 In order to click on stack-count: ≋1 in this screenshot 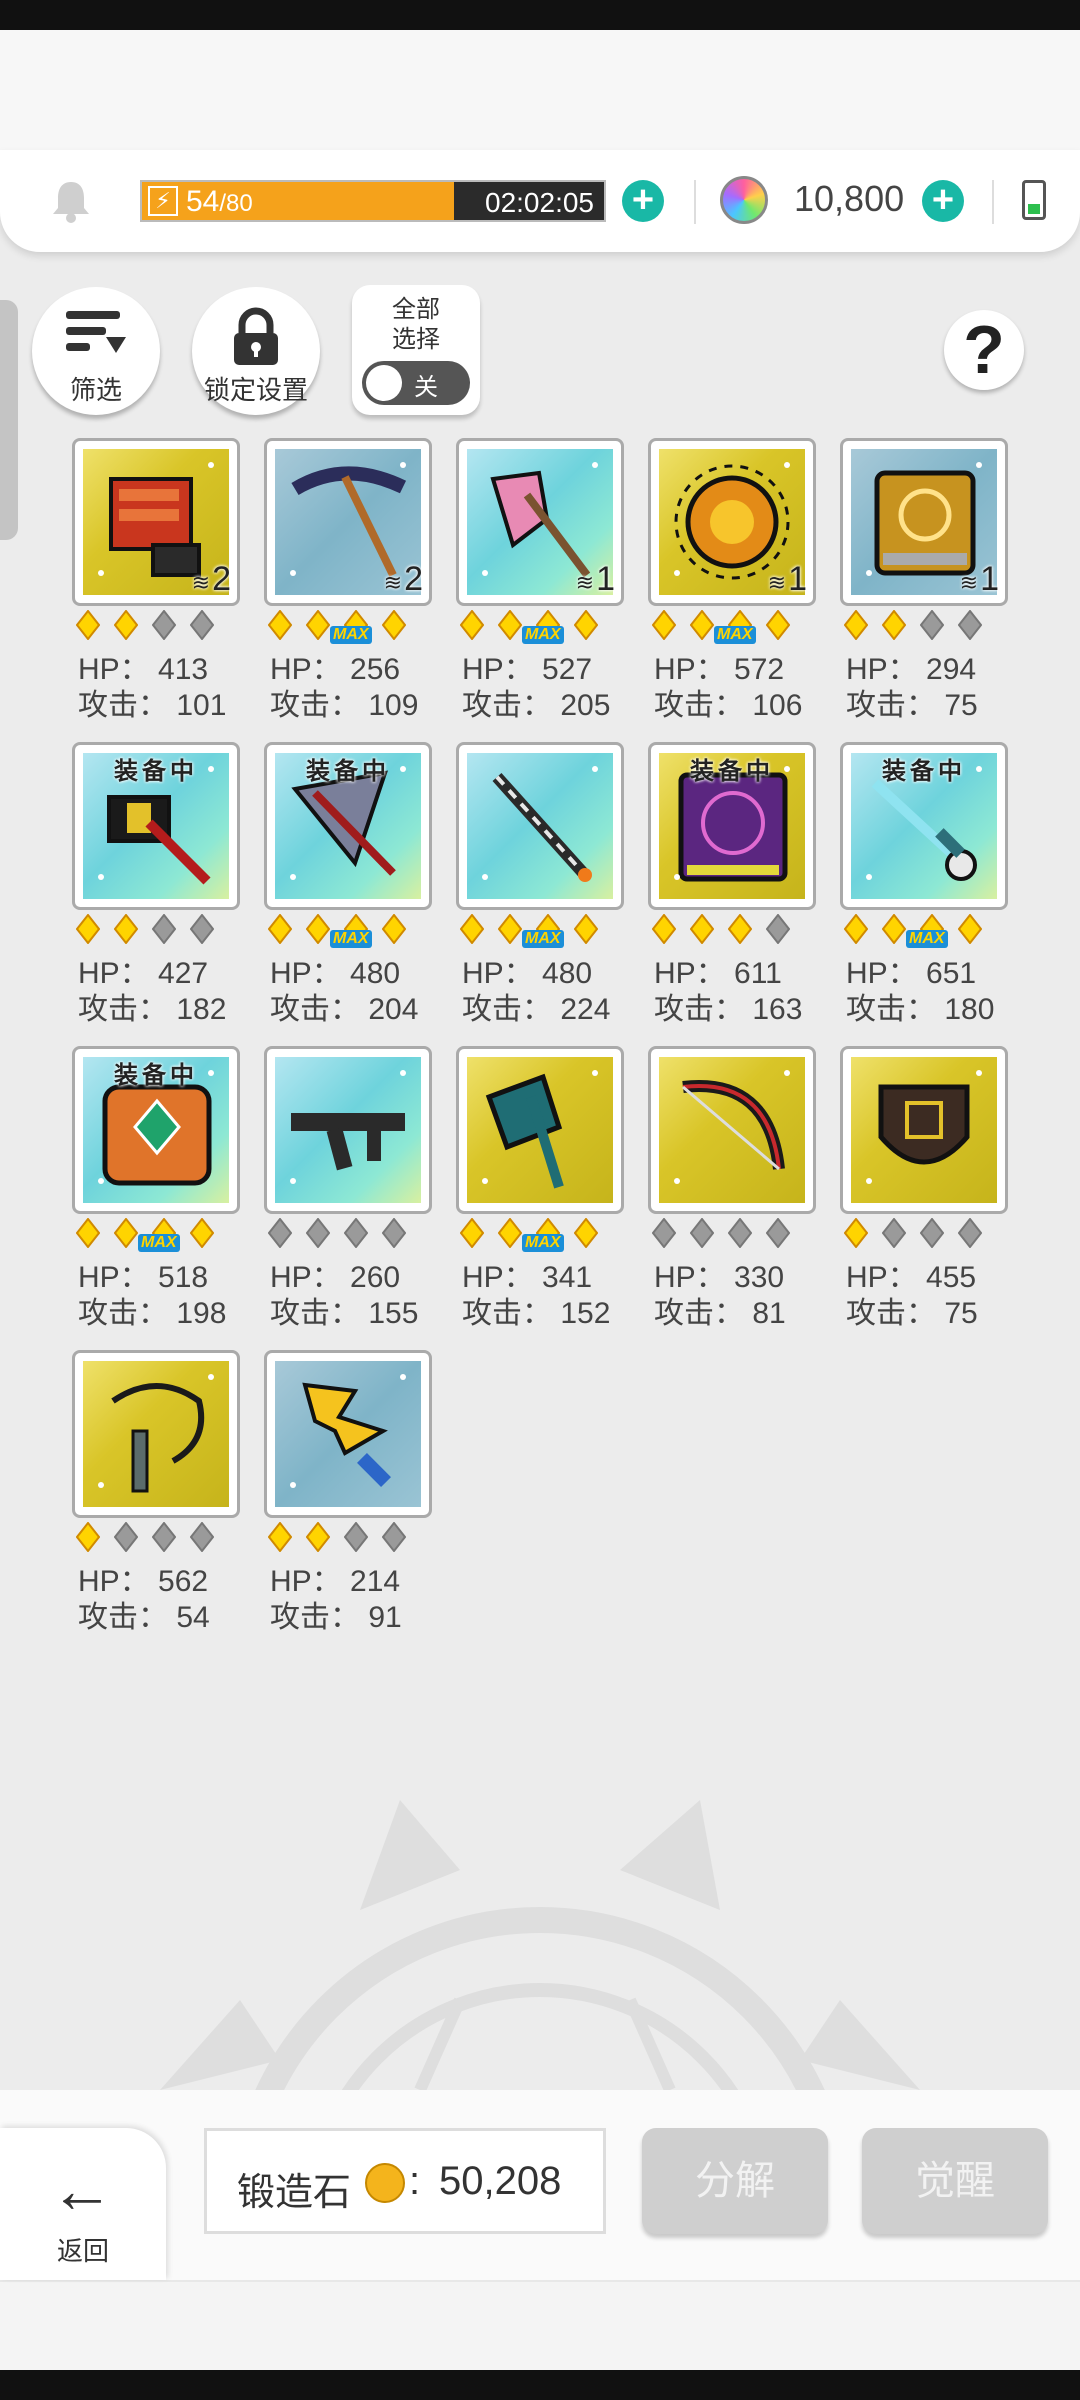, I will do `click(595, 579)`.